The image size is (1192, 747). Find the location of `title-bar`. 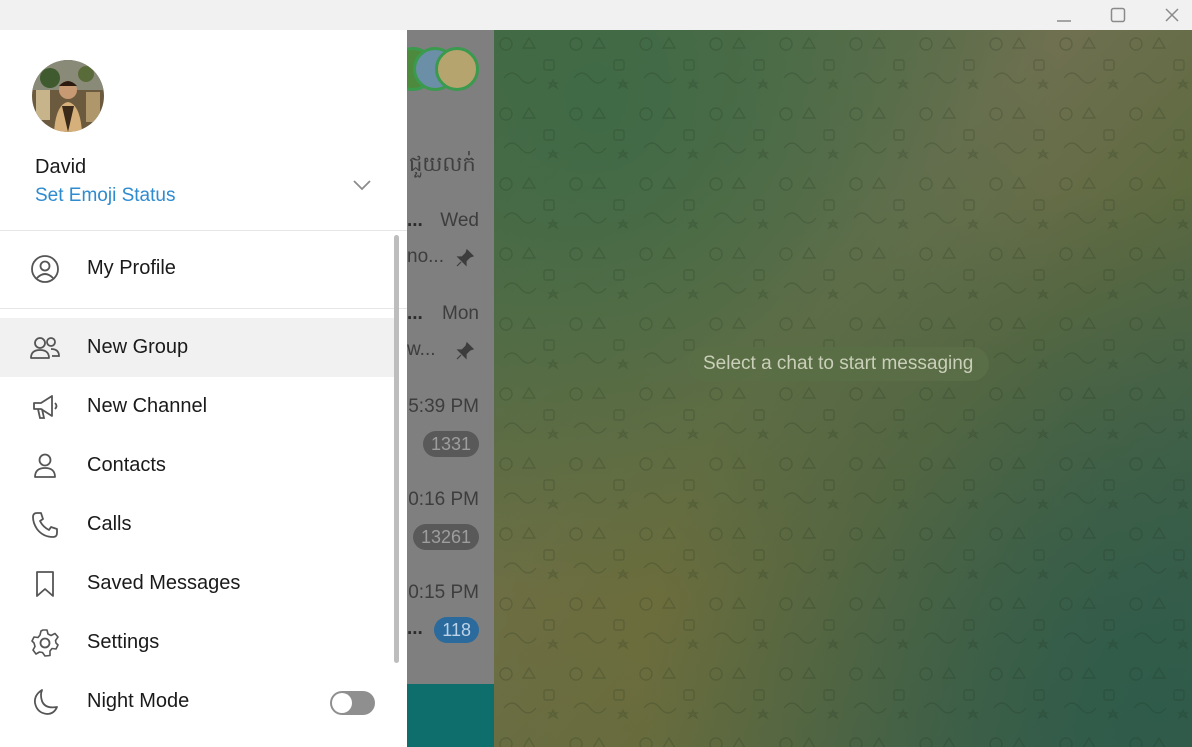

title-bar is located at coordinates (596, 15).